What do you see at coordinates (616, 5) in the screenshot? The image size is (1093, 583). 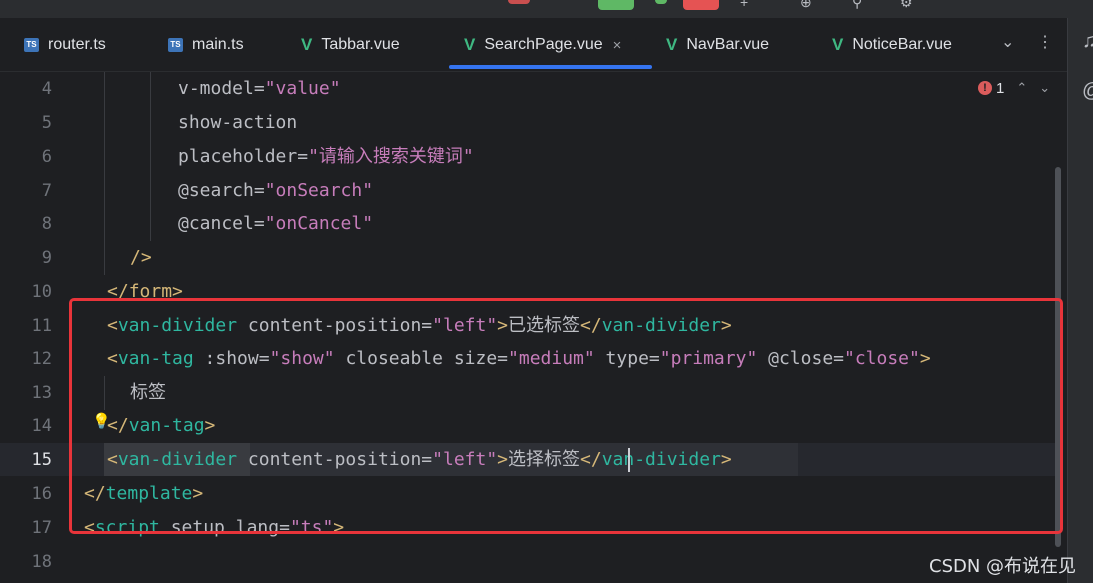 I see `run-button` at bounding box center [616, 5].